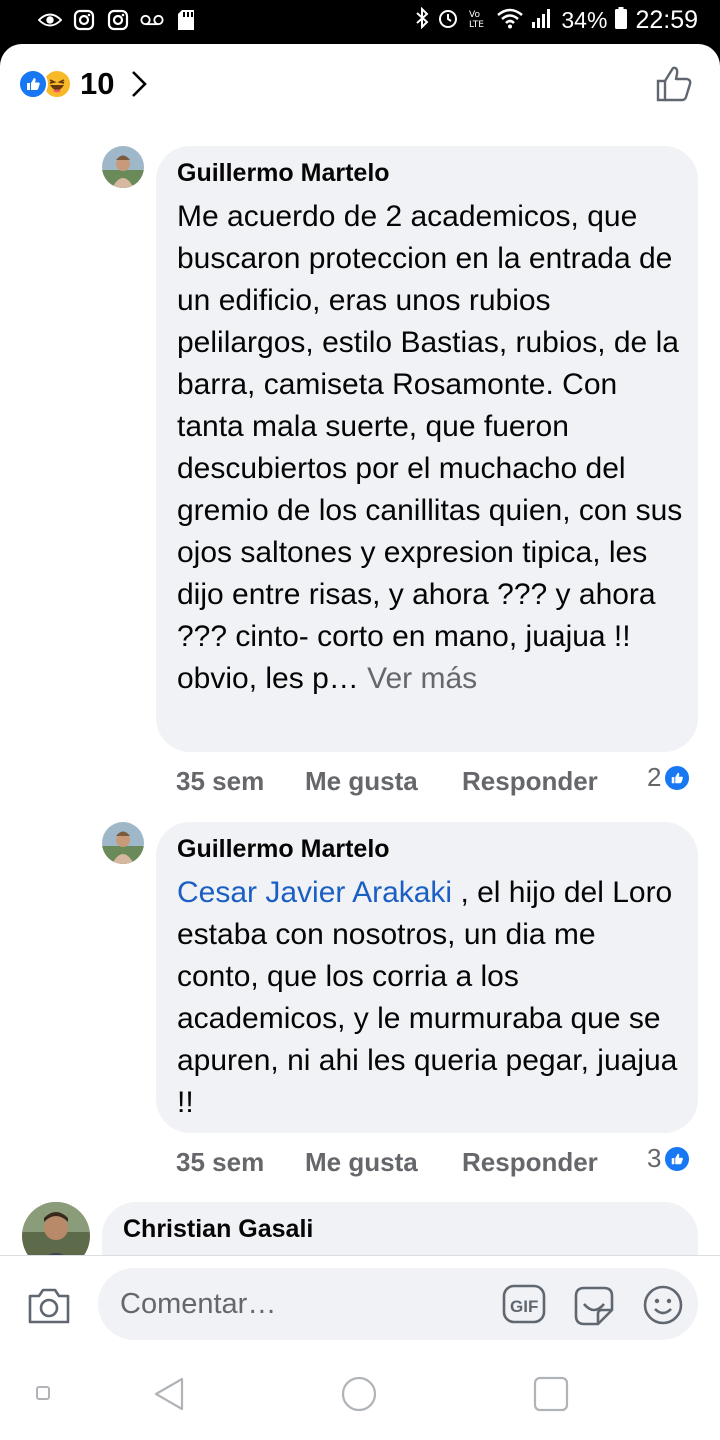 This screenshot has width=720, height=1440. Describe the element at coordinates (542, 21) in the screenshot. I see `signal-icon` at that location.